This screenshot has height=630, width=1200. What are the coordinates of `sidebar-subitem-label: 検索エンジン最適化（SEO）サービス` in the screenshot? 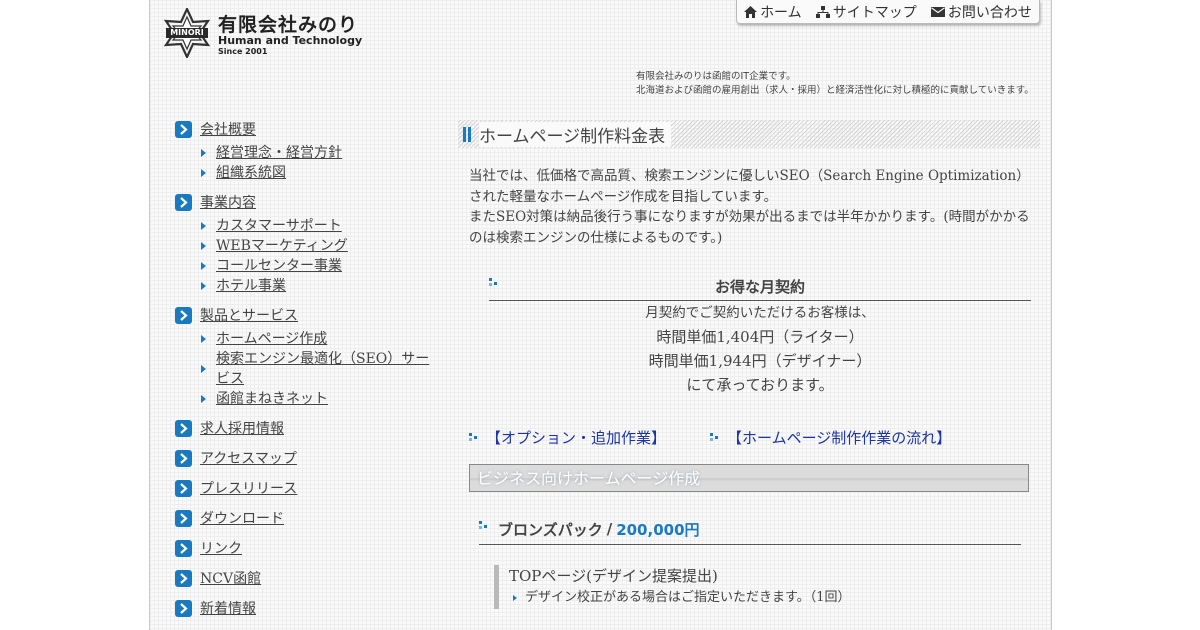 It's located at (326, 369).